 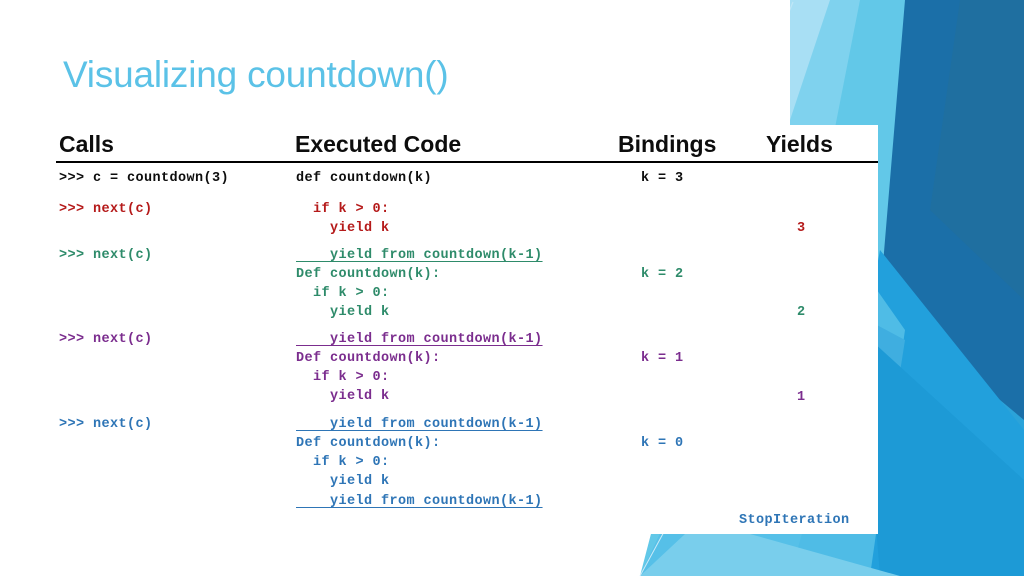 What do you see at coordinates (419, 339) in the screenshot?
I see `code-line-7: yield from countdown(k-1)` at bounding box center [419, 339].